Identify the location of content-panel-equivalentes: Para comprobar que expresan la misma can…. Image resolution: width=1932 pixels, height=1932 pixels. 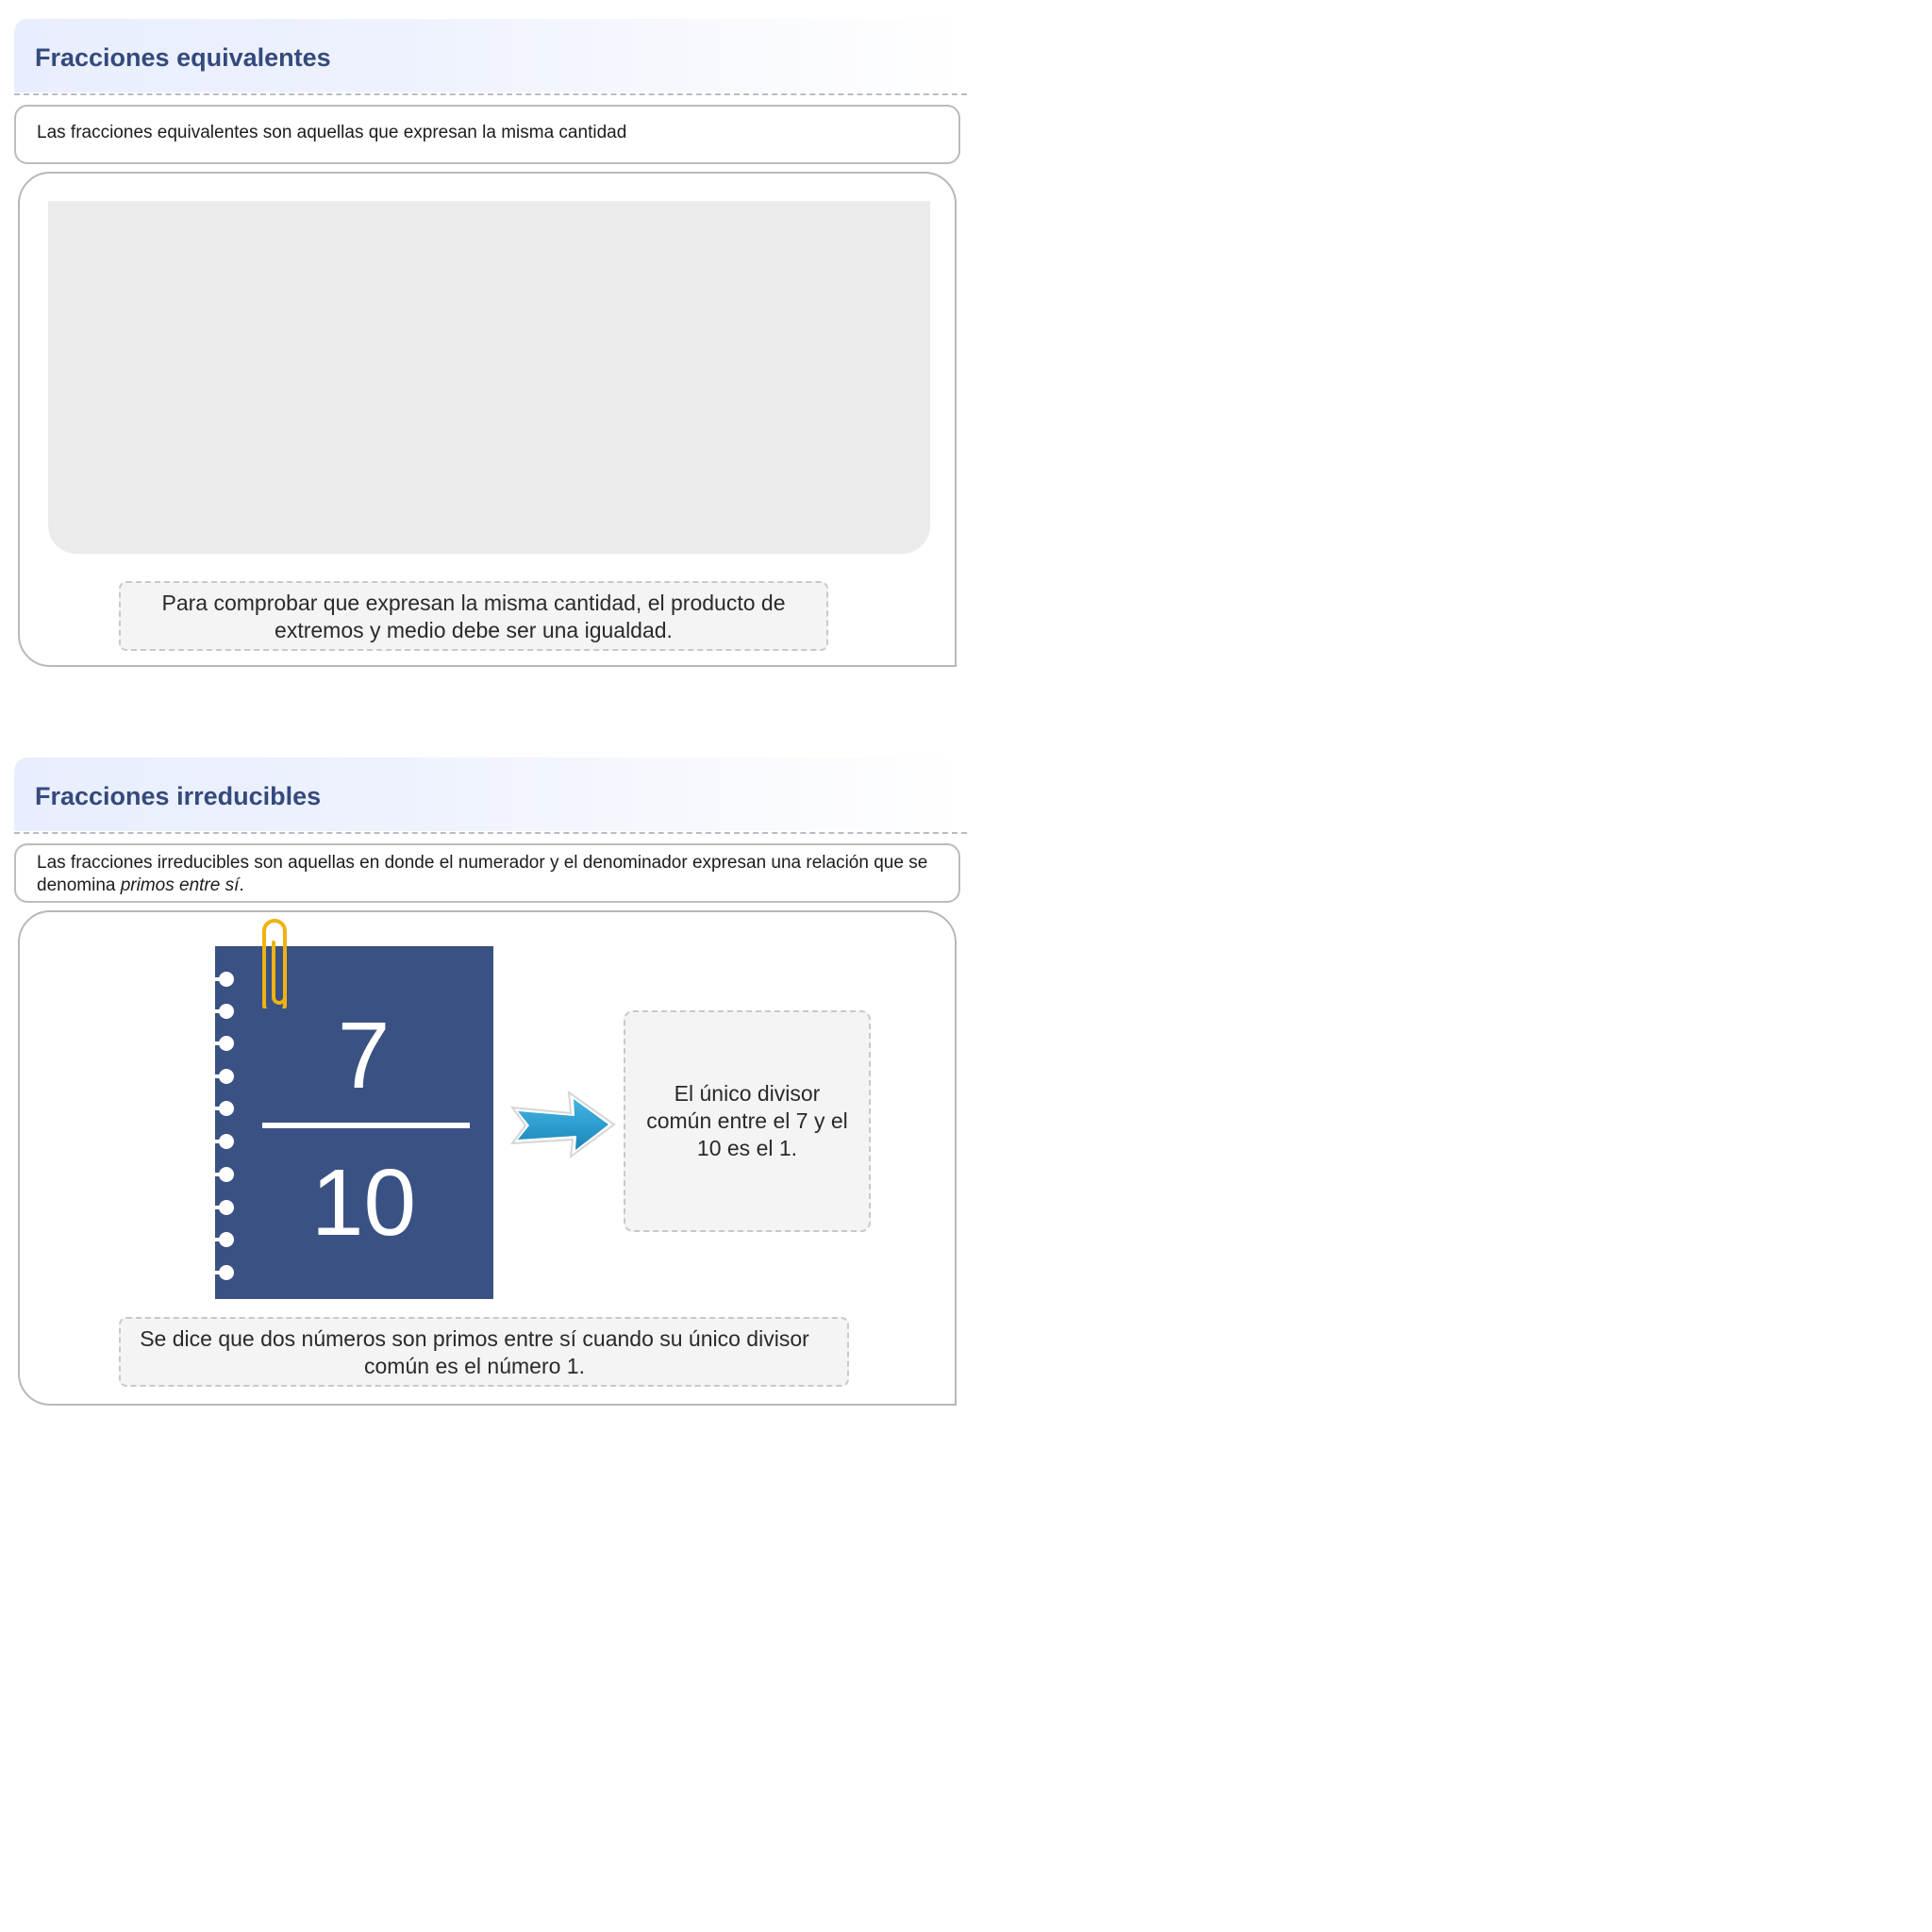
(488, 420).